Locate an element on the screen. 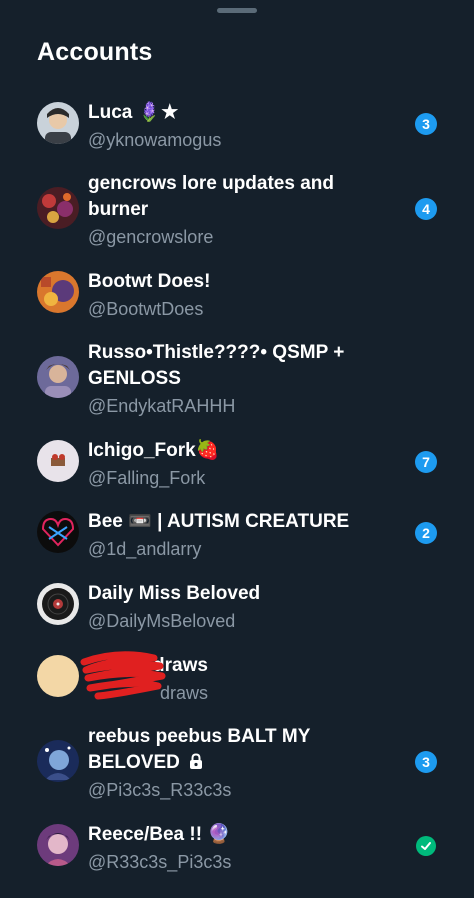 This screenshot has width=474, height=898. account-handle: @gencrowslore is located at coordinates (151, 237).